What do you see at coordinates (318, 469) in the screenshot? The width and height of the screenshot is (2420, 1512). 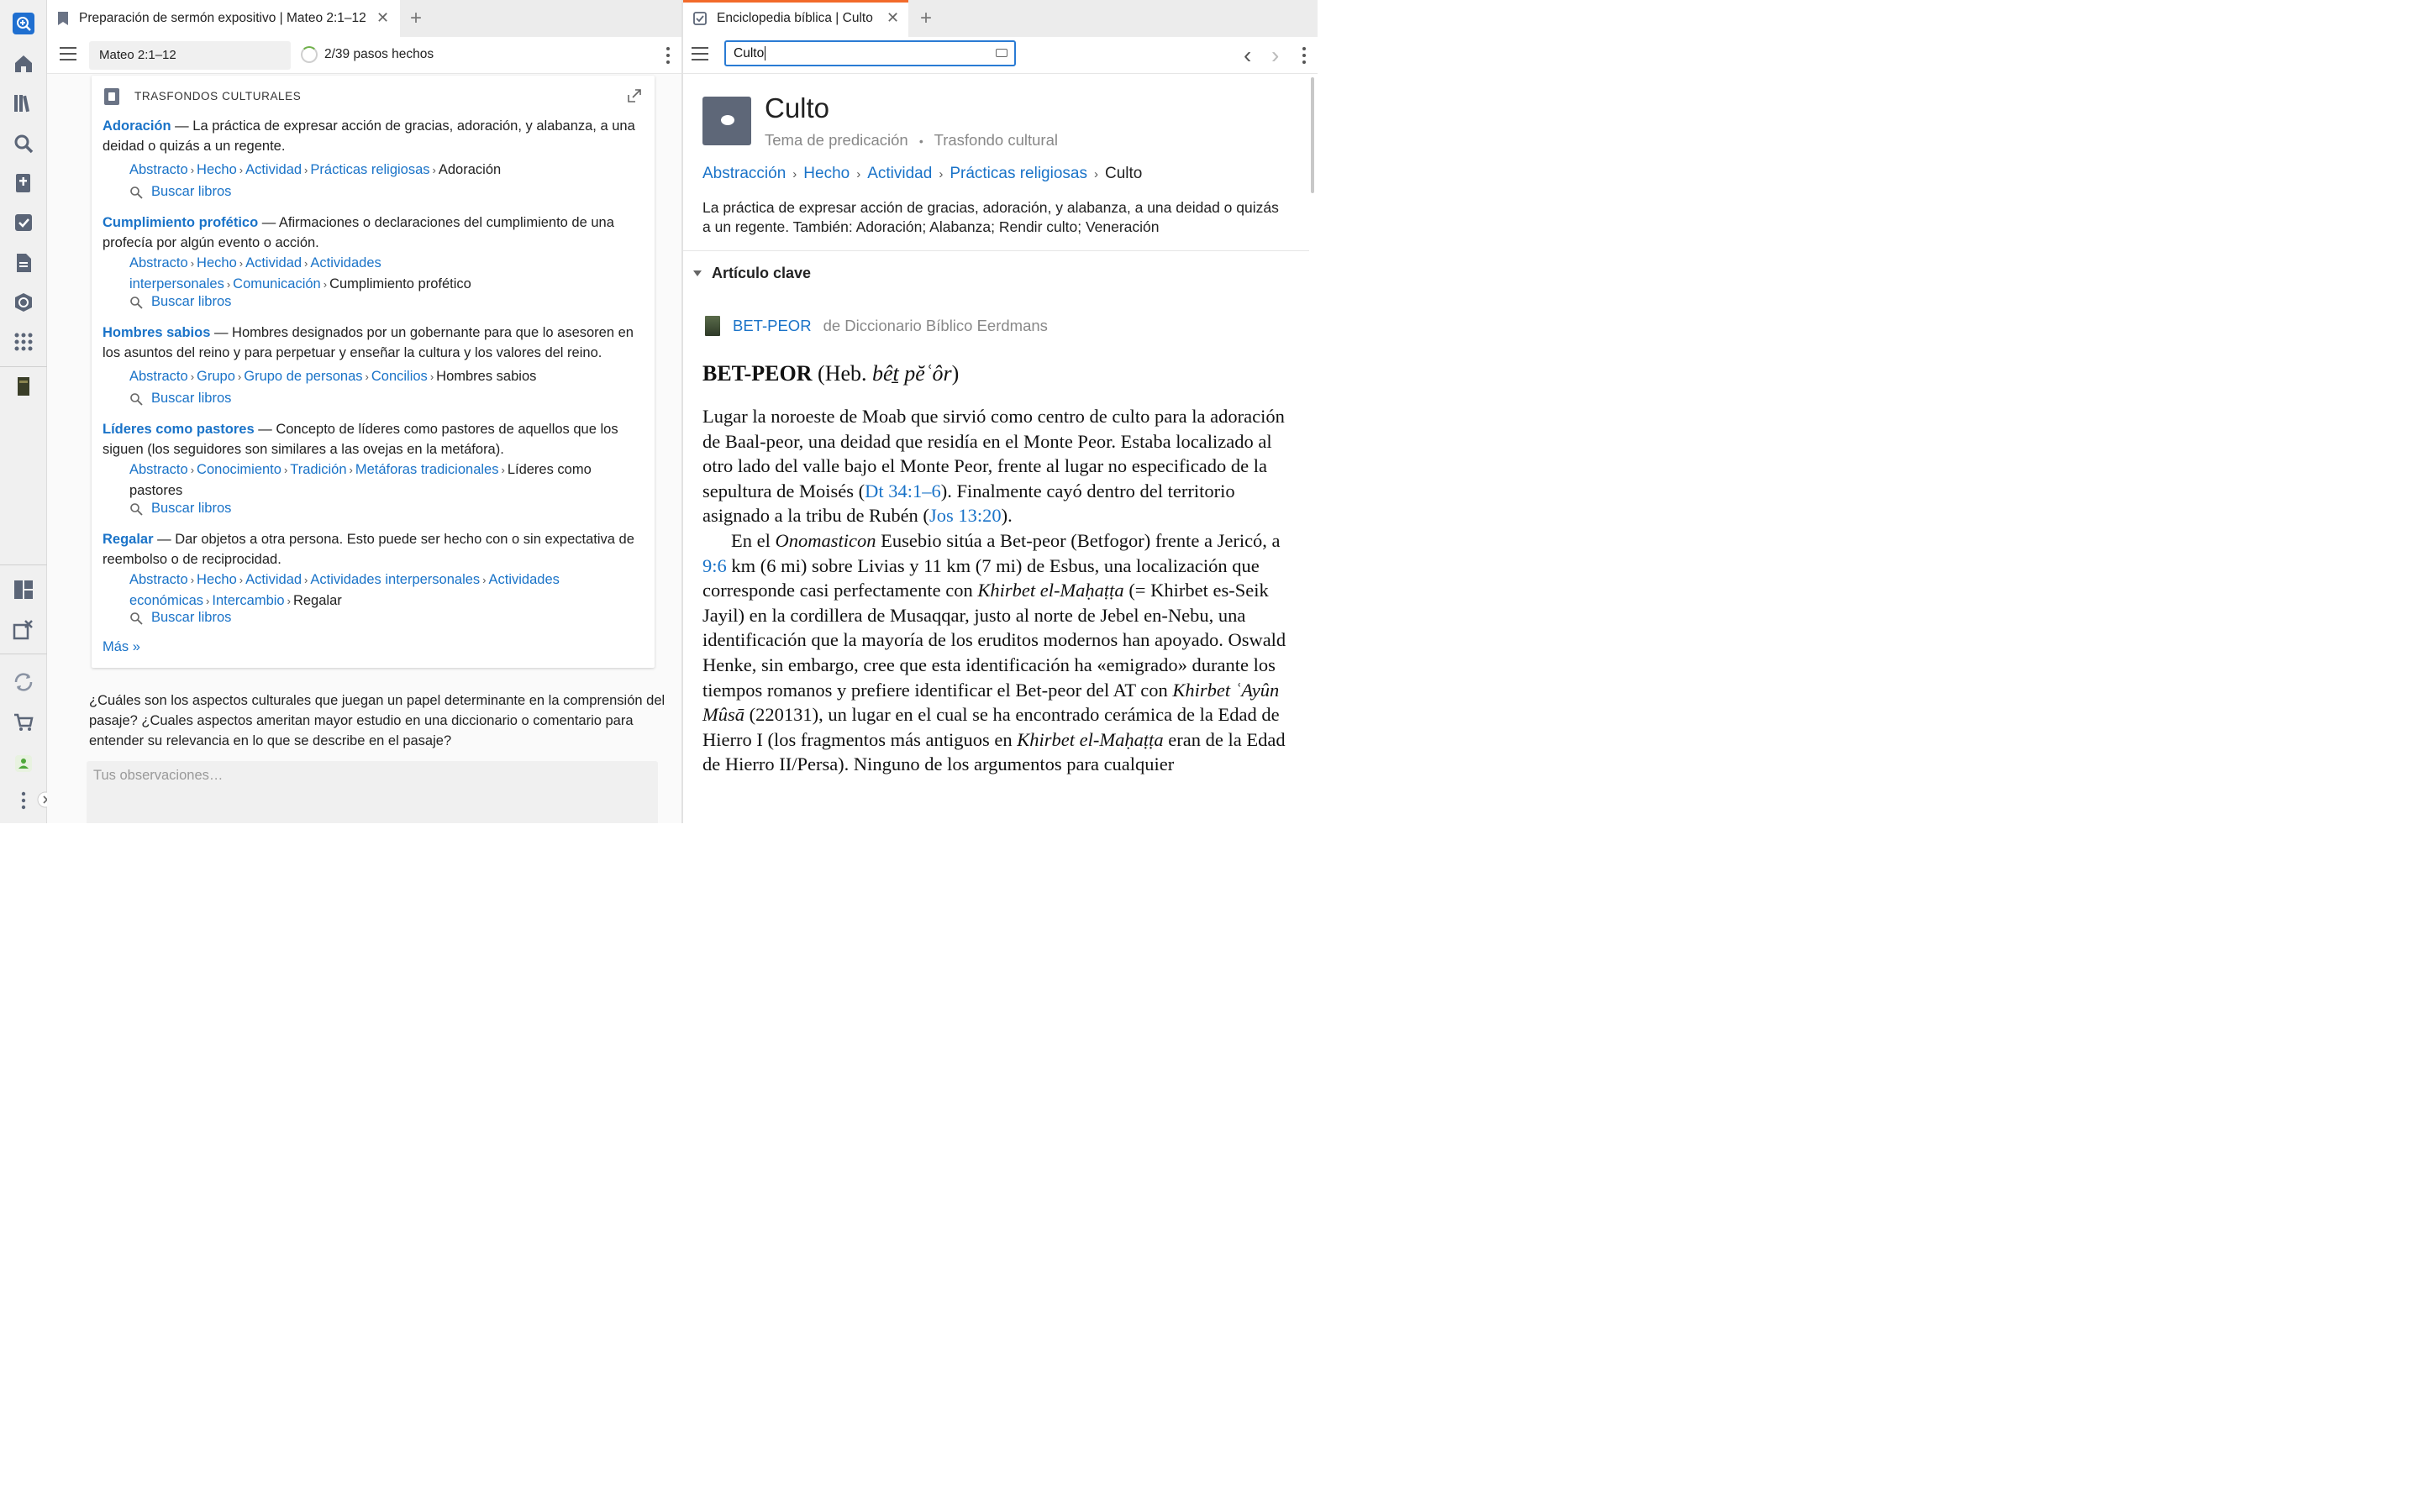 I see `crumb-link: Tradición` at bounding box center [318, 469].